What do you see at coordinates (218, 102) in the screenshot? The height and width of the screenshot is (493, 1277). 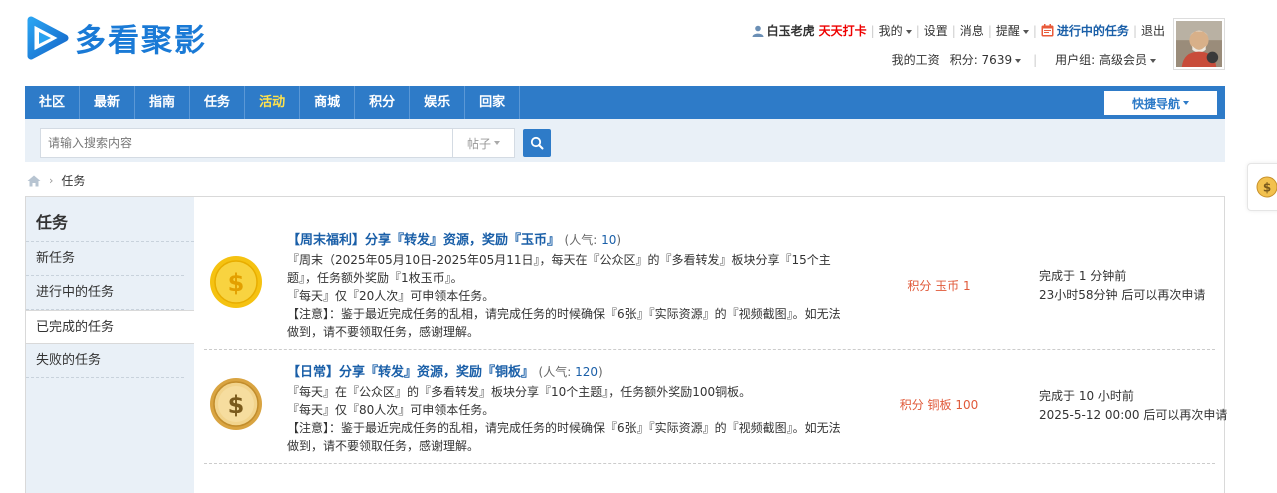 I see `nav-item-tasks: 任务` at bounding box center [218, 102].